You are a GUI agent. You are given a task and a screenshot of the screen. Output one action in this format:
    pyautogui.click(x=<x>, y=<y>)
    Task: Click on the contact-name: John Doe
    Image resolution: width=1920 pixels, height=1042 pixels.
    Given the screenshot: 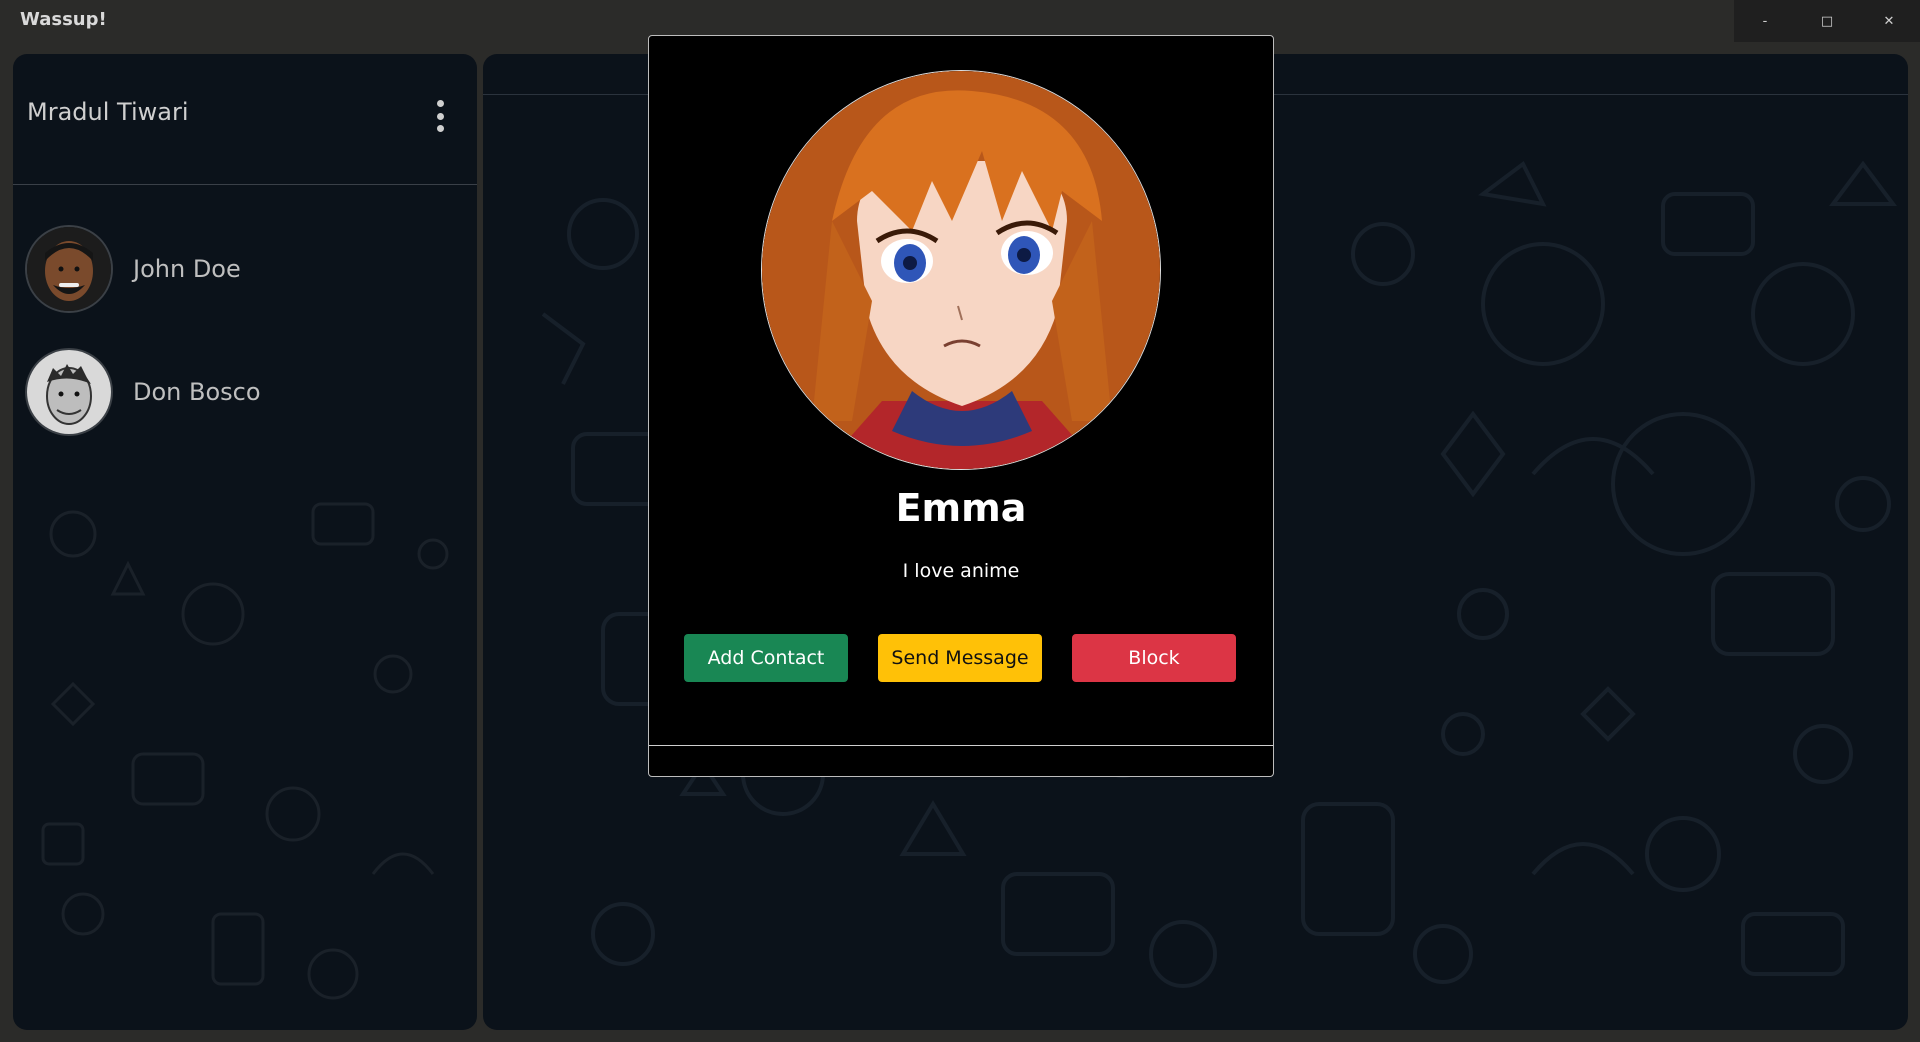 What is the action you would take?
    pyautogui.click(x=187, y=269)
    